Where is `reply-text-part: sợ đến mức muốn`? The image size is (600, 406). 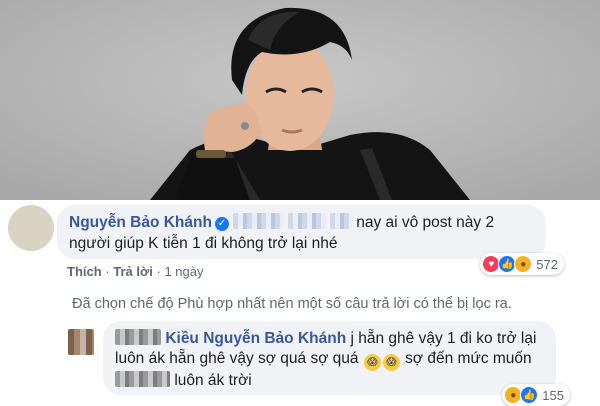 reply-text-part: sợ đến mức muốn is located at coordinates (468, 358).